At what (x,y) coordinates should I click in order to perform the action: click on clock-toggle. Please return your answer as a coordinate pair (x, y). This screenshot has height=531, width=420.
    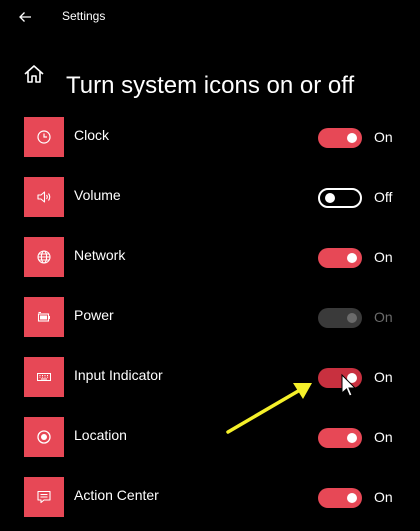
    Looking at the image, I should click on (340, 138).